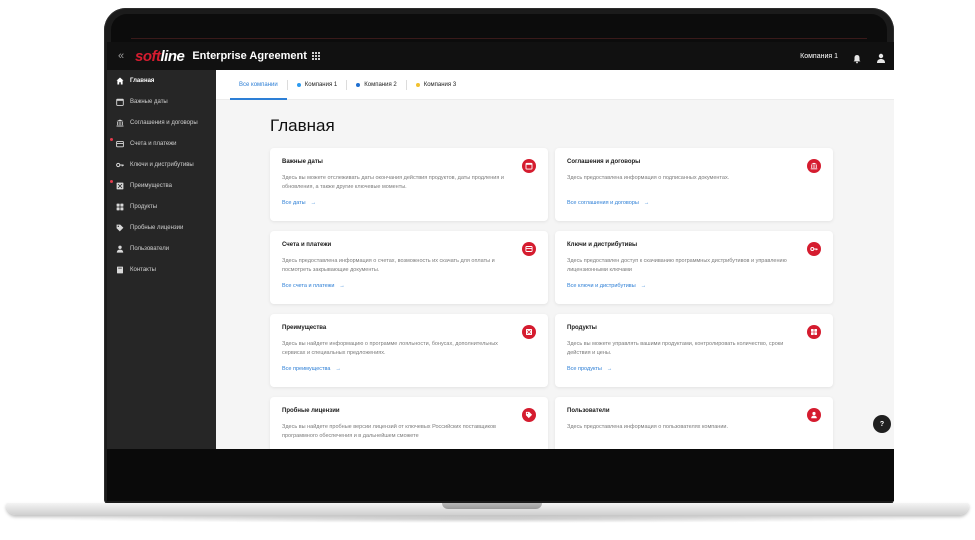  What do you see at coordinates (143, 269) in the screenshot?
I see `sidebar-item-label: Контакты` at bounding box center [143, 269].